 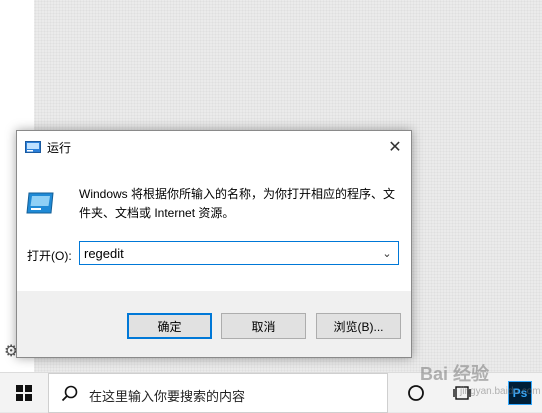 I want to click on run-app-icon, so click(x=33, y=147).